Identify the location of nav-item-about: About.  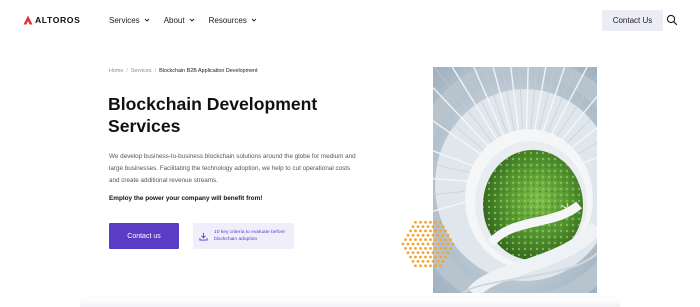
(179, 20).